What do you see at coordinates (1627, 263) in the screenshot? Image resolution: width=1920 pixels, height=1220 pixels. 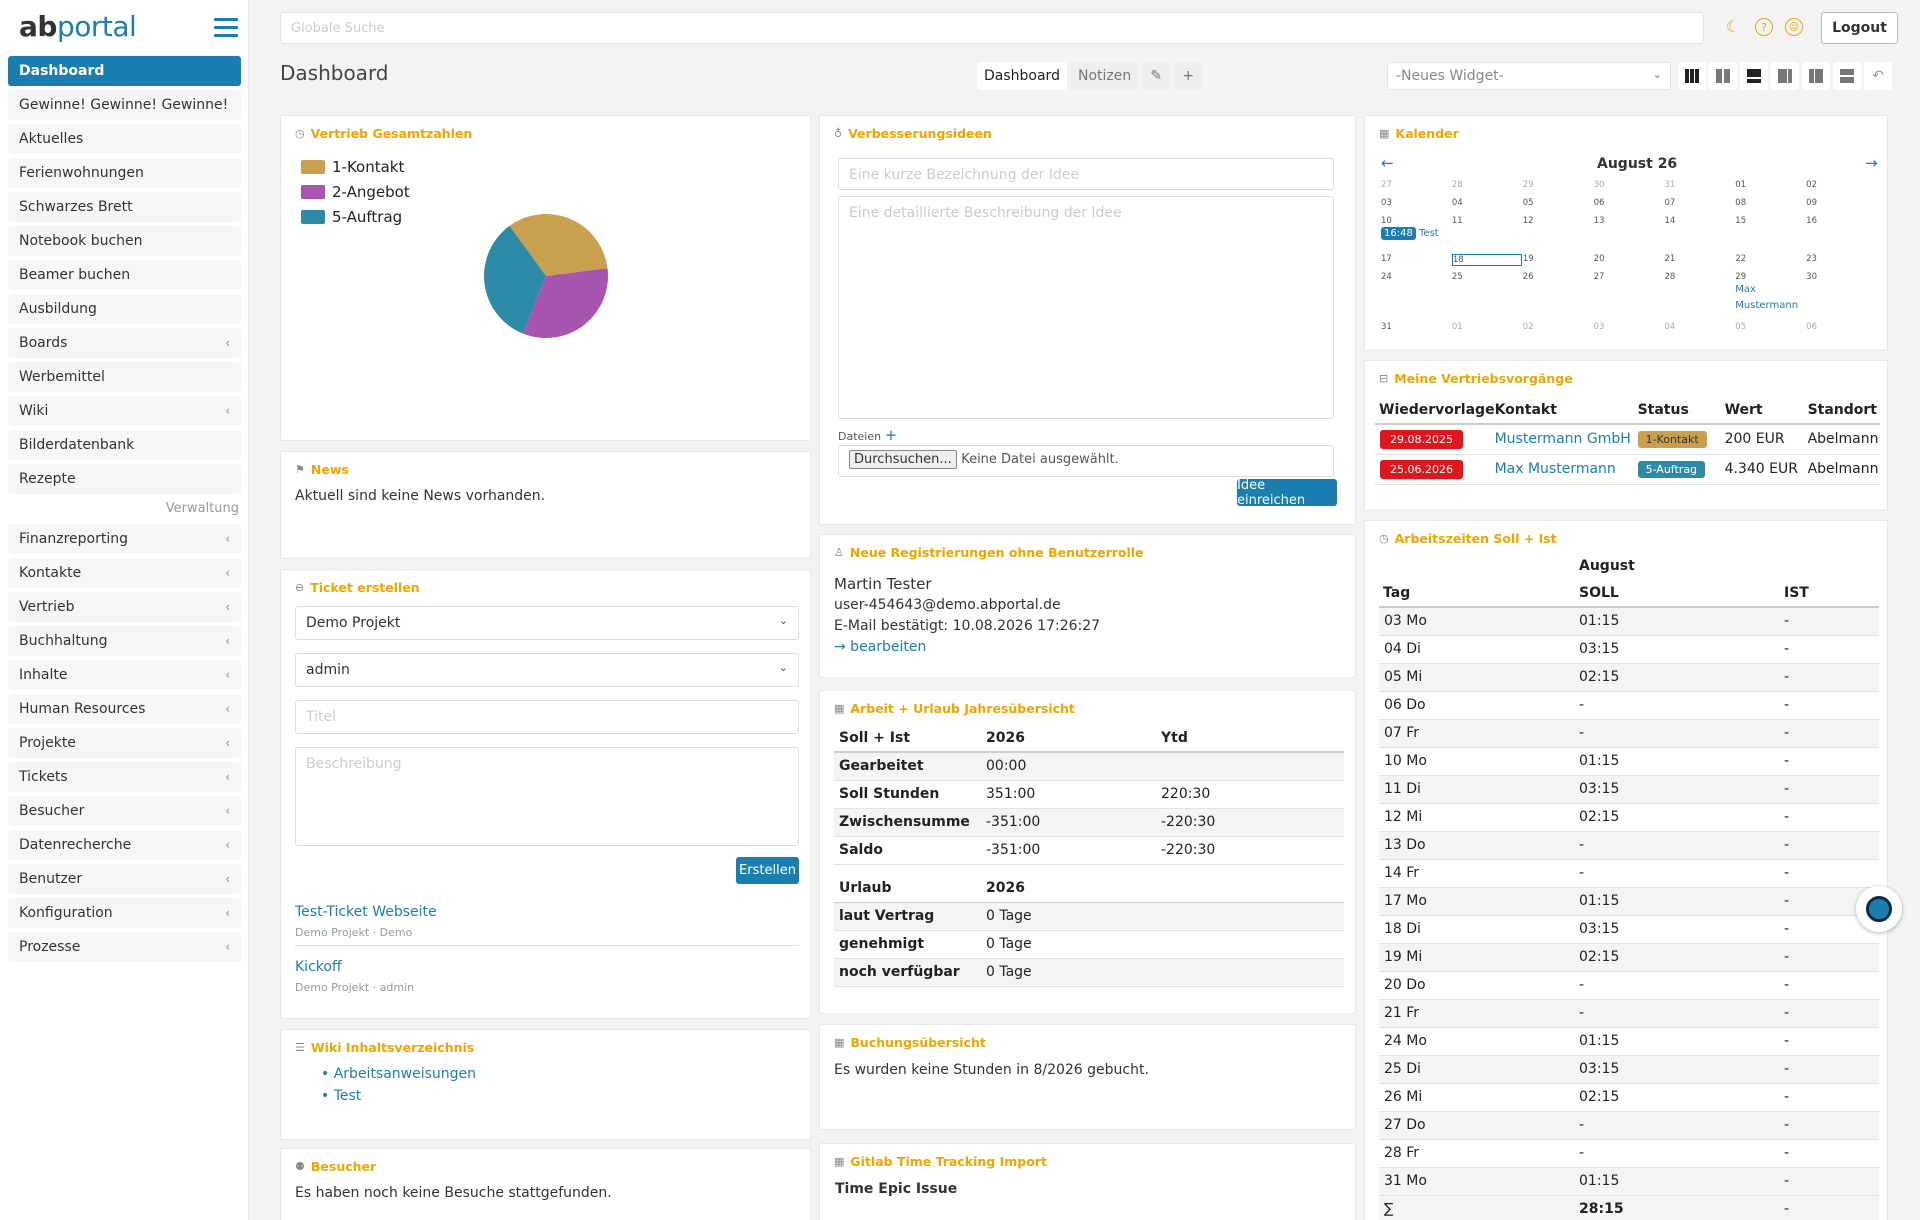 I see `calendar-day: 20` at bounding box center [1627, 263].